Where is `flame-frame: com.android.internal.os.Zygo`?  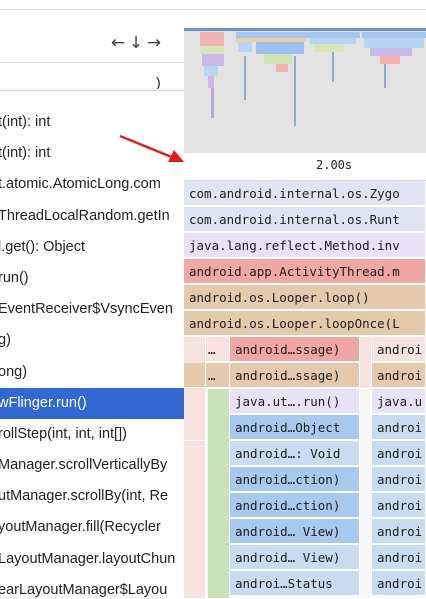
flame-frame: com.android.internal.os.Zygo is located at coordinates (305, 193).